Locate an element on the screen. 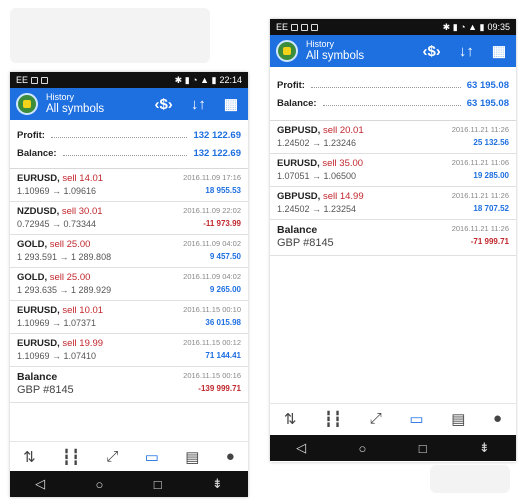 Image resolution: width=518 pixels, height=500 pixels. summary-panel: Profit: 63 195.08 Balance: 63 195.08 is located at coordinates (393, 94).